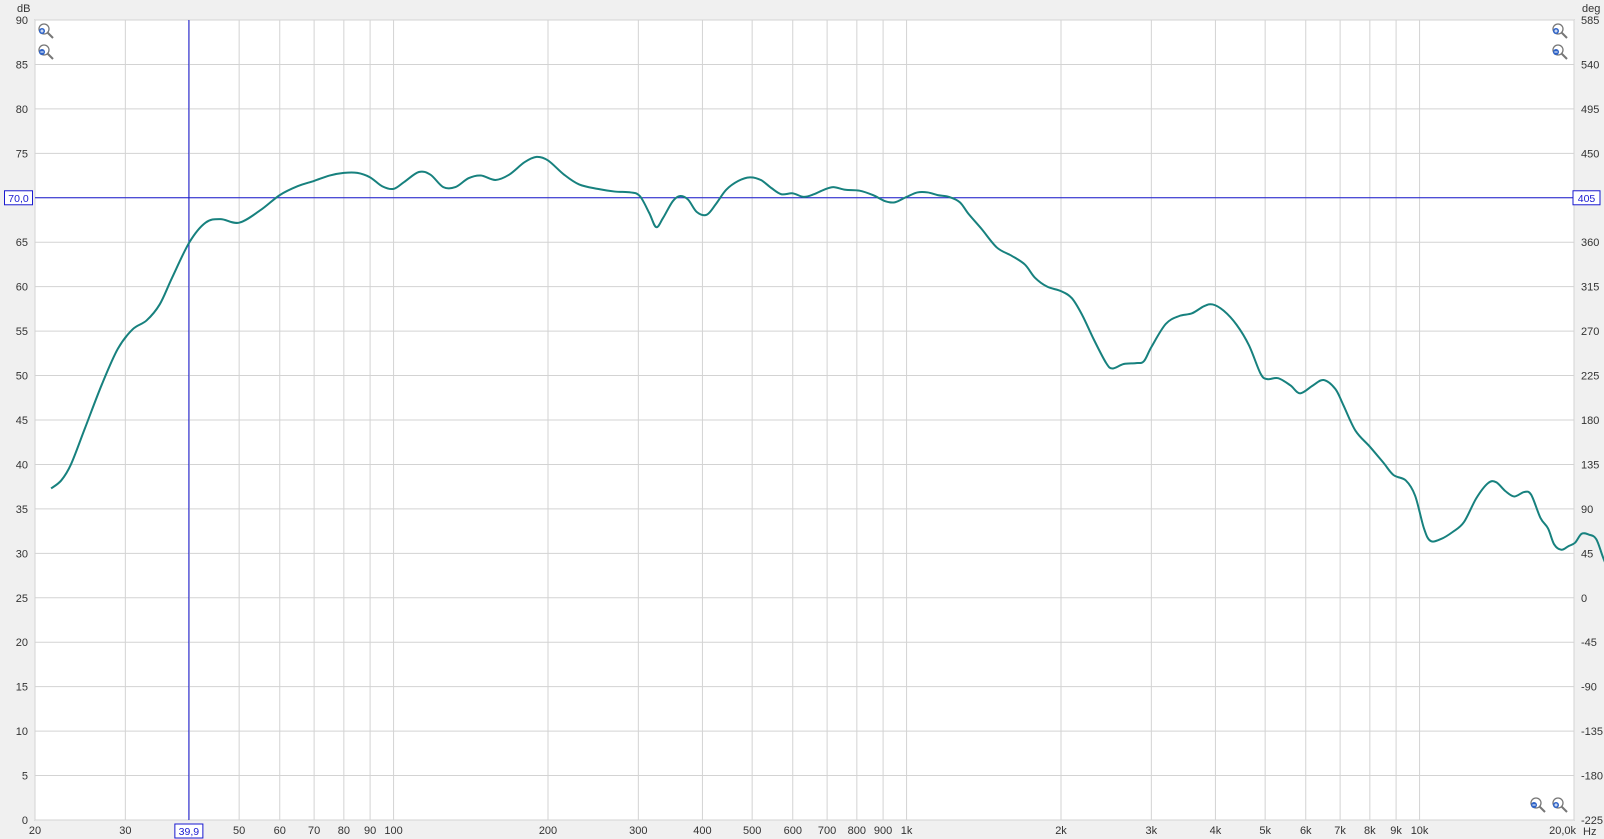  Describe the element at coordinates (1590, 288) in the screenshot. I see `y-right-tick-label: 315` at that location.